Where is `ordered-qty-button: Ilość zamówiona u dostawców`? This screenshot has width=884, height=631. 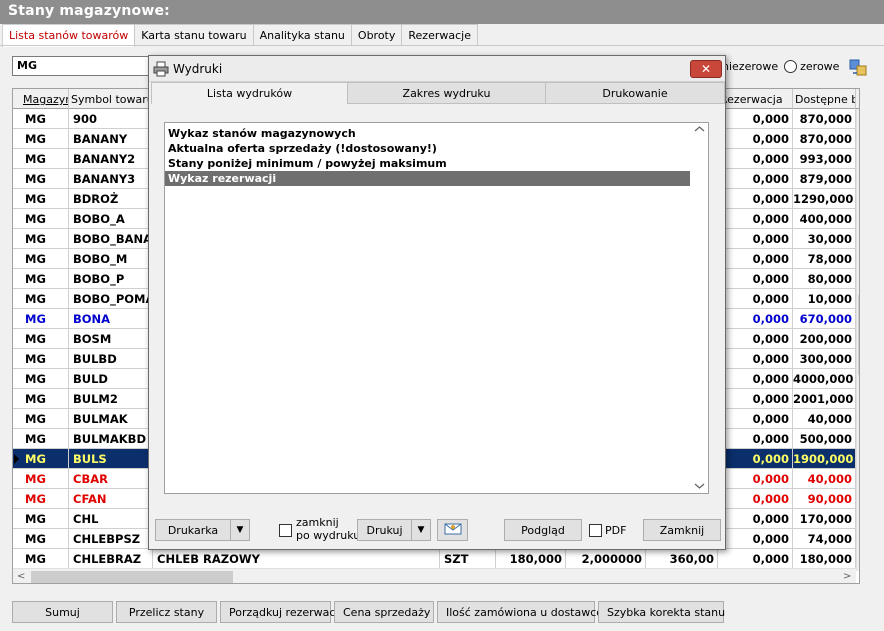 ordered-qty-button: Ilość zamówiona u dostawców is located at coordinates (524, 612).